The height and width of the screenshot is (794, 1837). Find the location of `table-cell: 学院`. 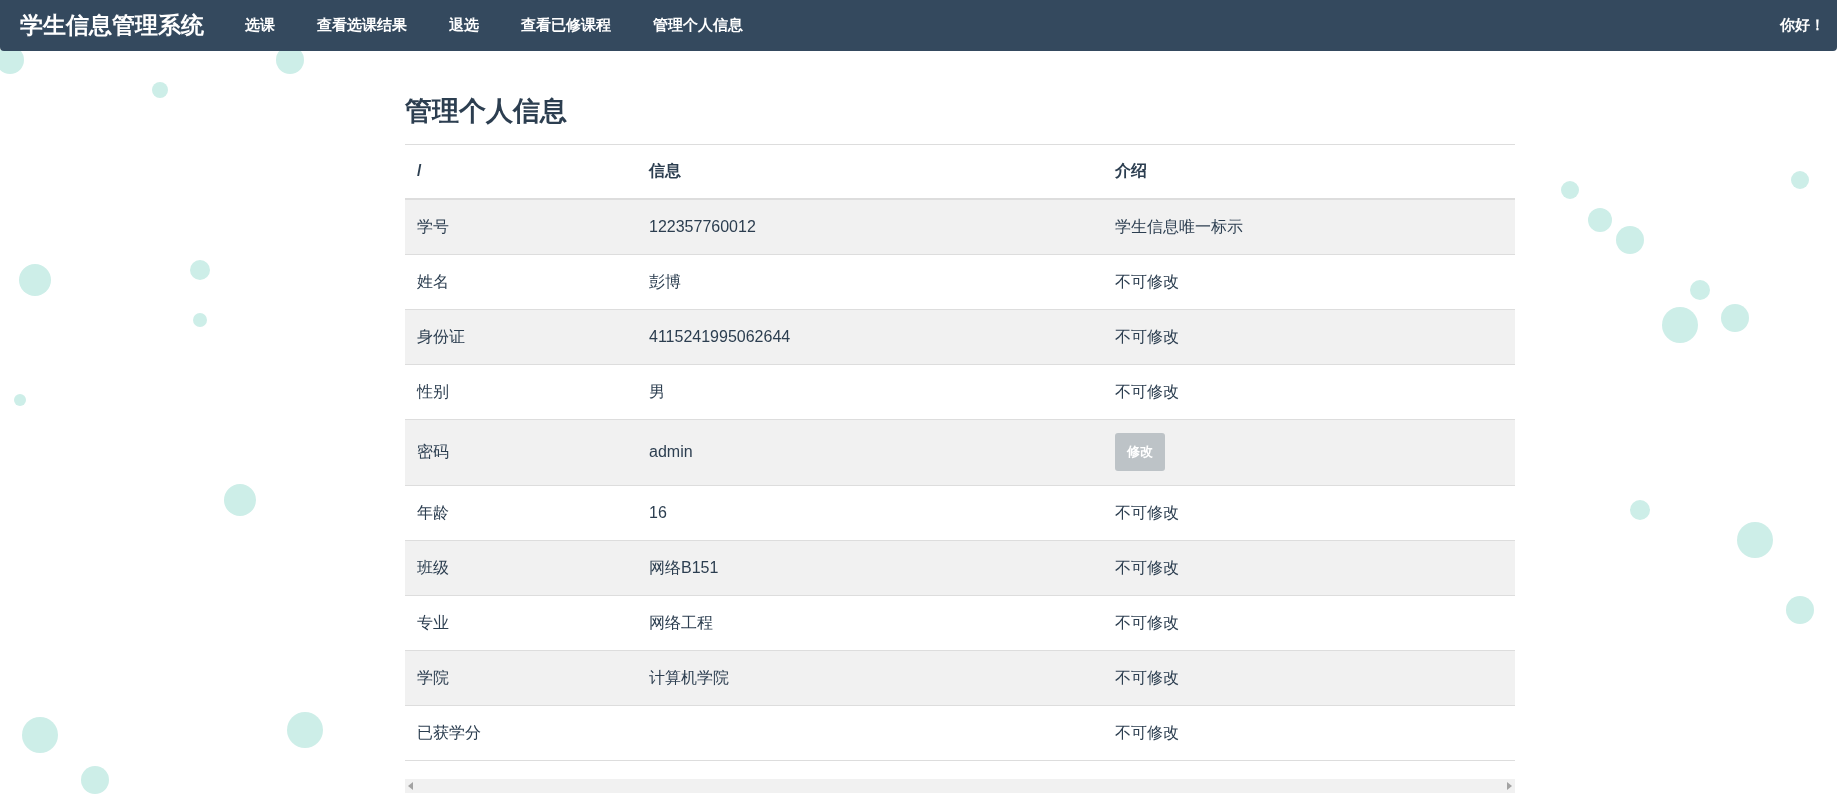

table-cell: 学院 is located at coordinates (433, 677).